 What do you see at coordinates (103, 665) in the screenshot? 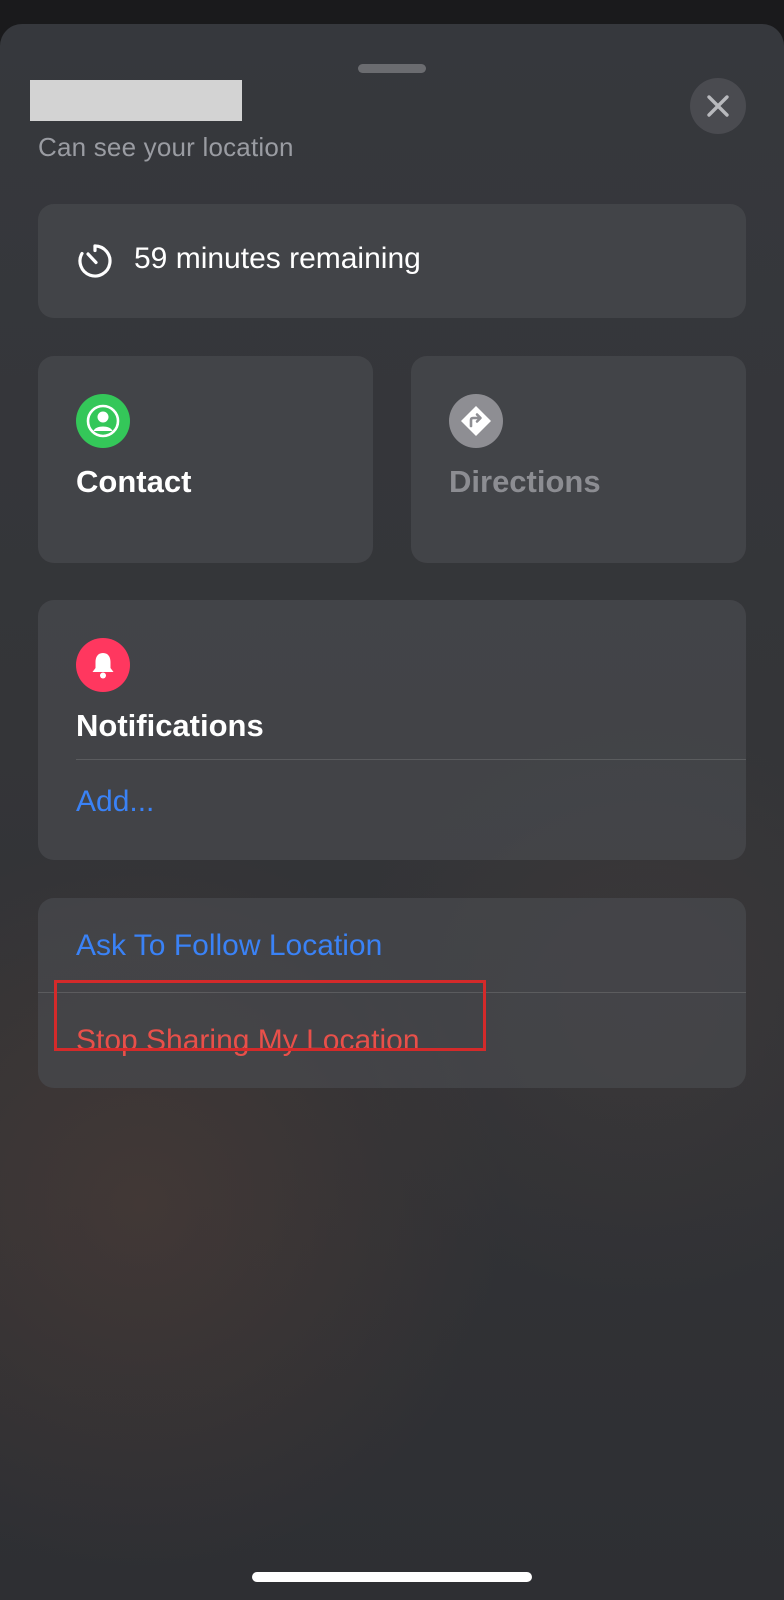
I see `bell-icon` at bounding box center [103, 665].